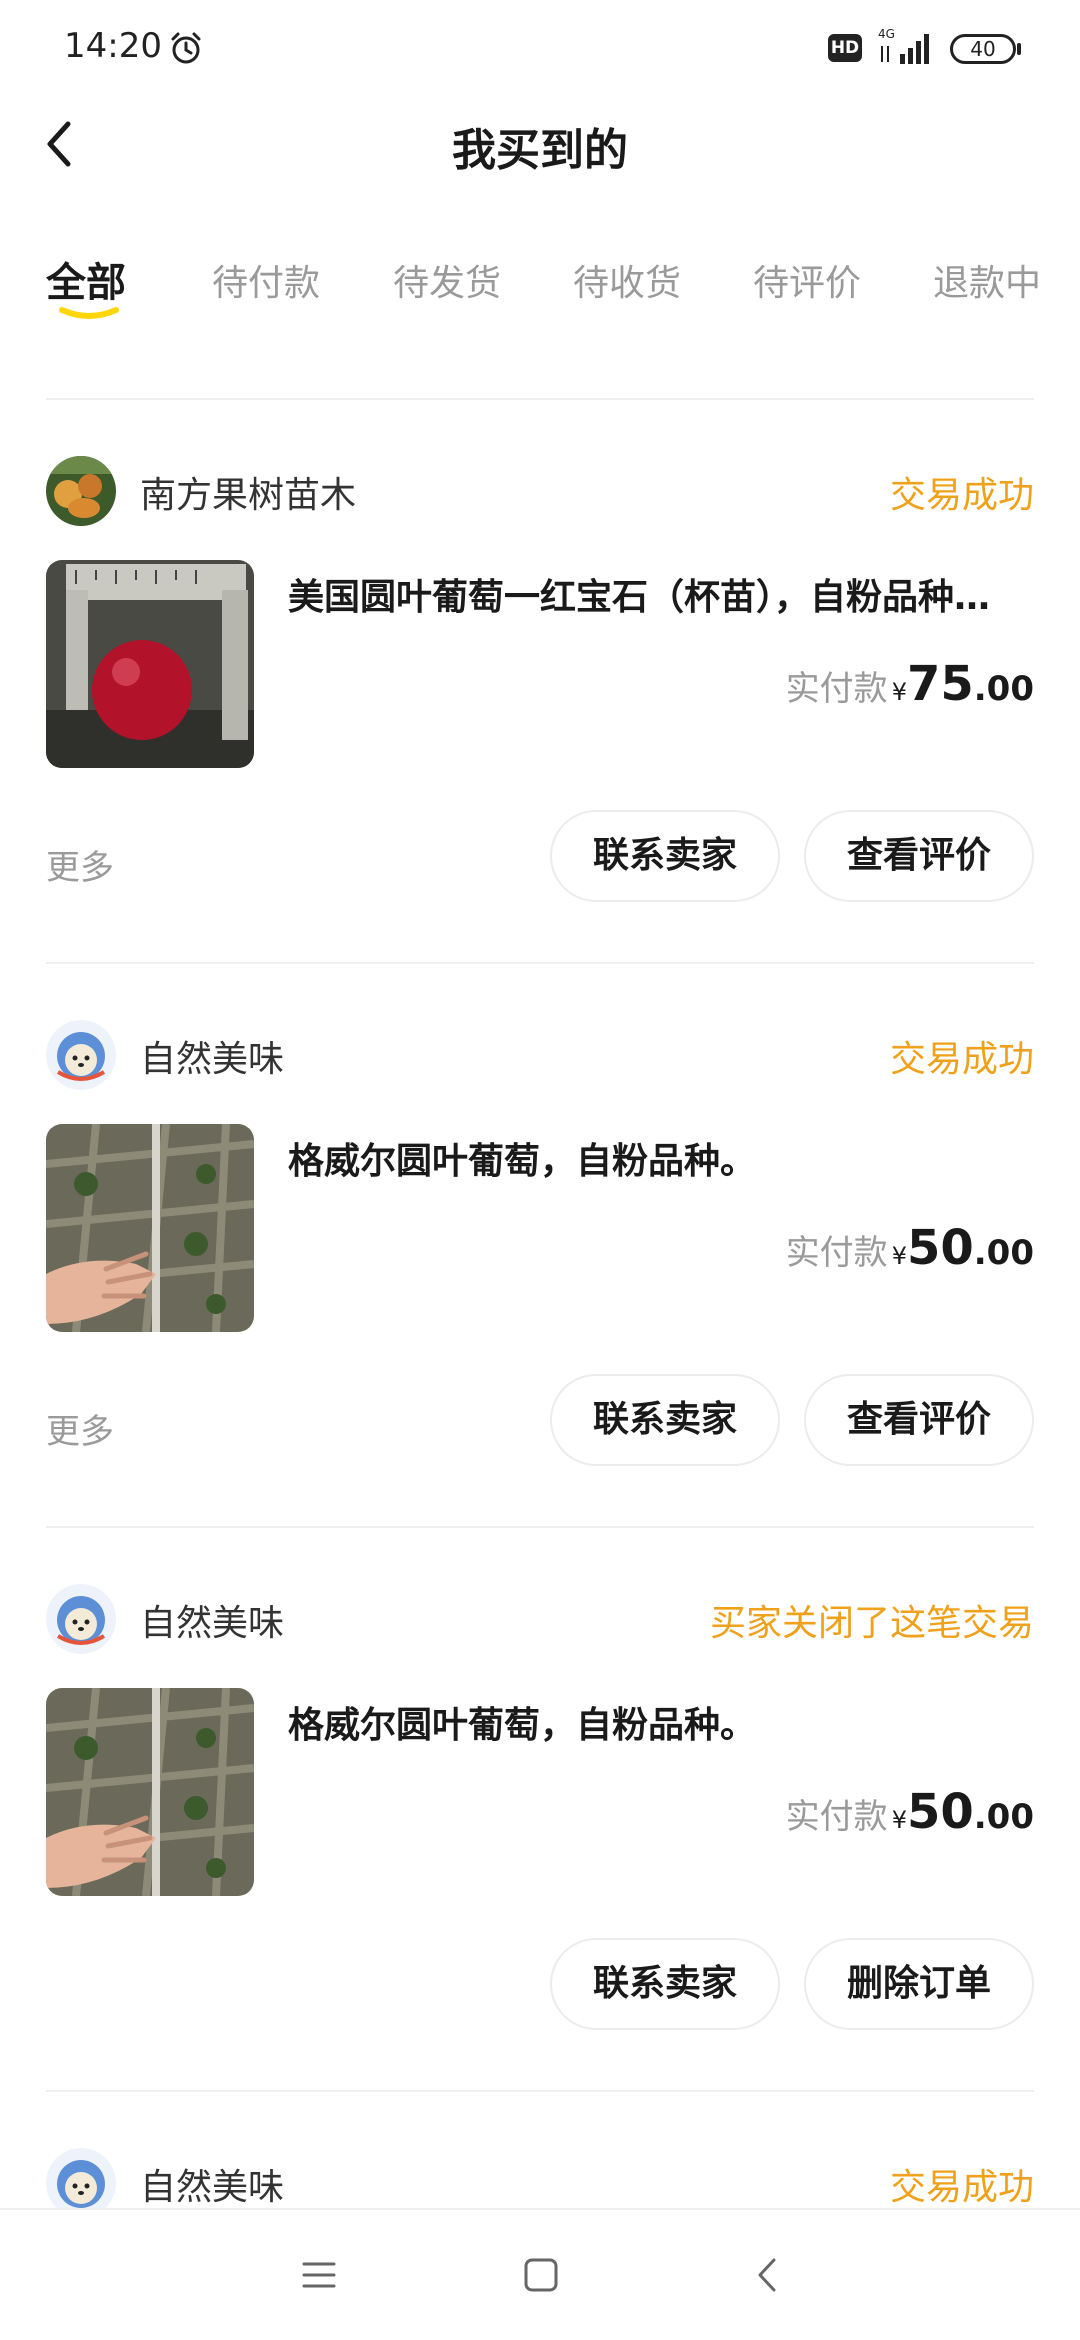  What do you see at coordinates (987, 280) in the screenshot?
I see `tab-refunding: 退款中` at bounding box center [987, 280].